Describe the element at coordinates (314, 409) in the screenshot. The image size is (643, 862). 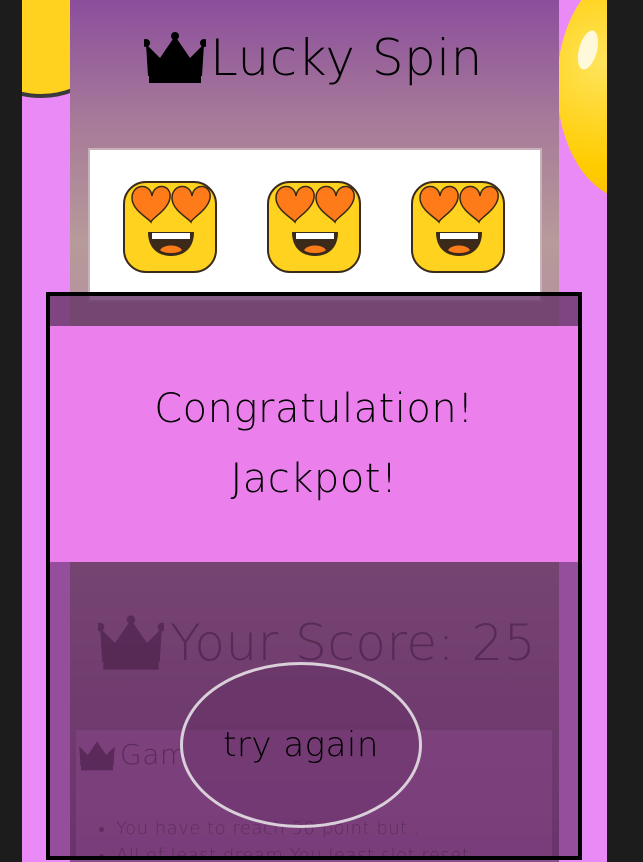
I see `congratulation-text: Congratulation!` at that location.